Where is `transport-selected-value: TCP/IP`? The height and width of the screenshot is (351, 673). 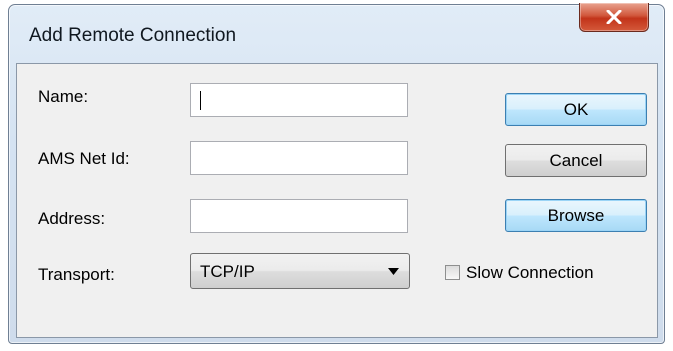
transport-selected-value: TCP/IP is located at coordinates (227, 271).